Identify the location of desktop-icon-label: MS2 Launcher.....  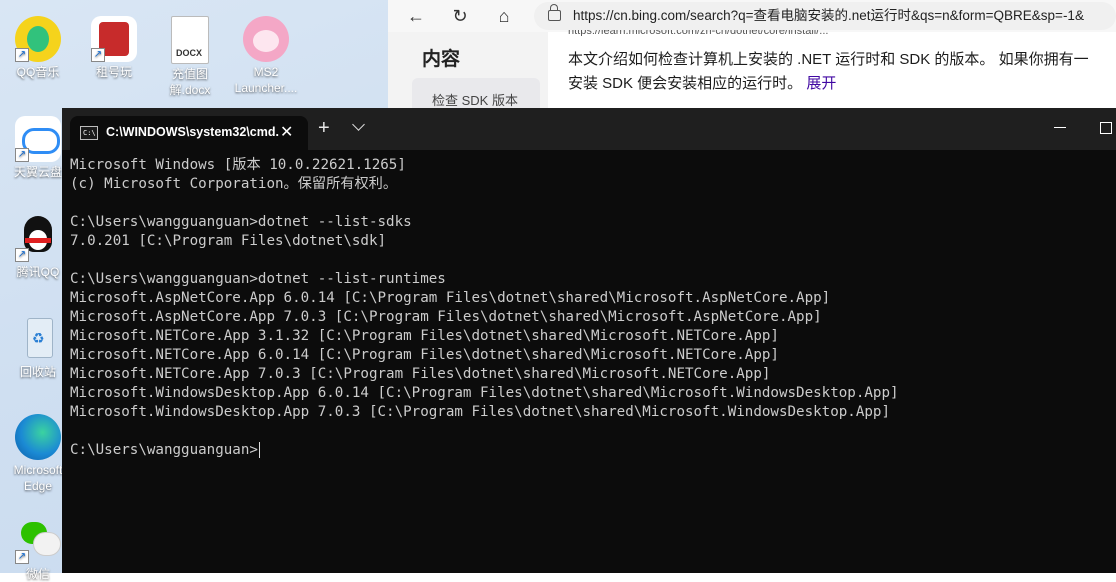
(266, 80).